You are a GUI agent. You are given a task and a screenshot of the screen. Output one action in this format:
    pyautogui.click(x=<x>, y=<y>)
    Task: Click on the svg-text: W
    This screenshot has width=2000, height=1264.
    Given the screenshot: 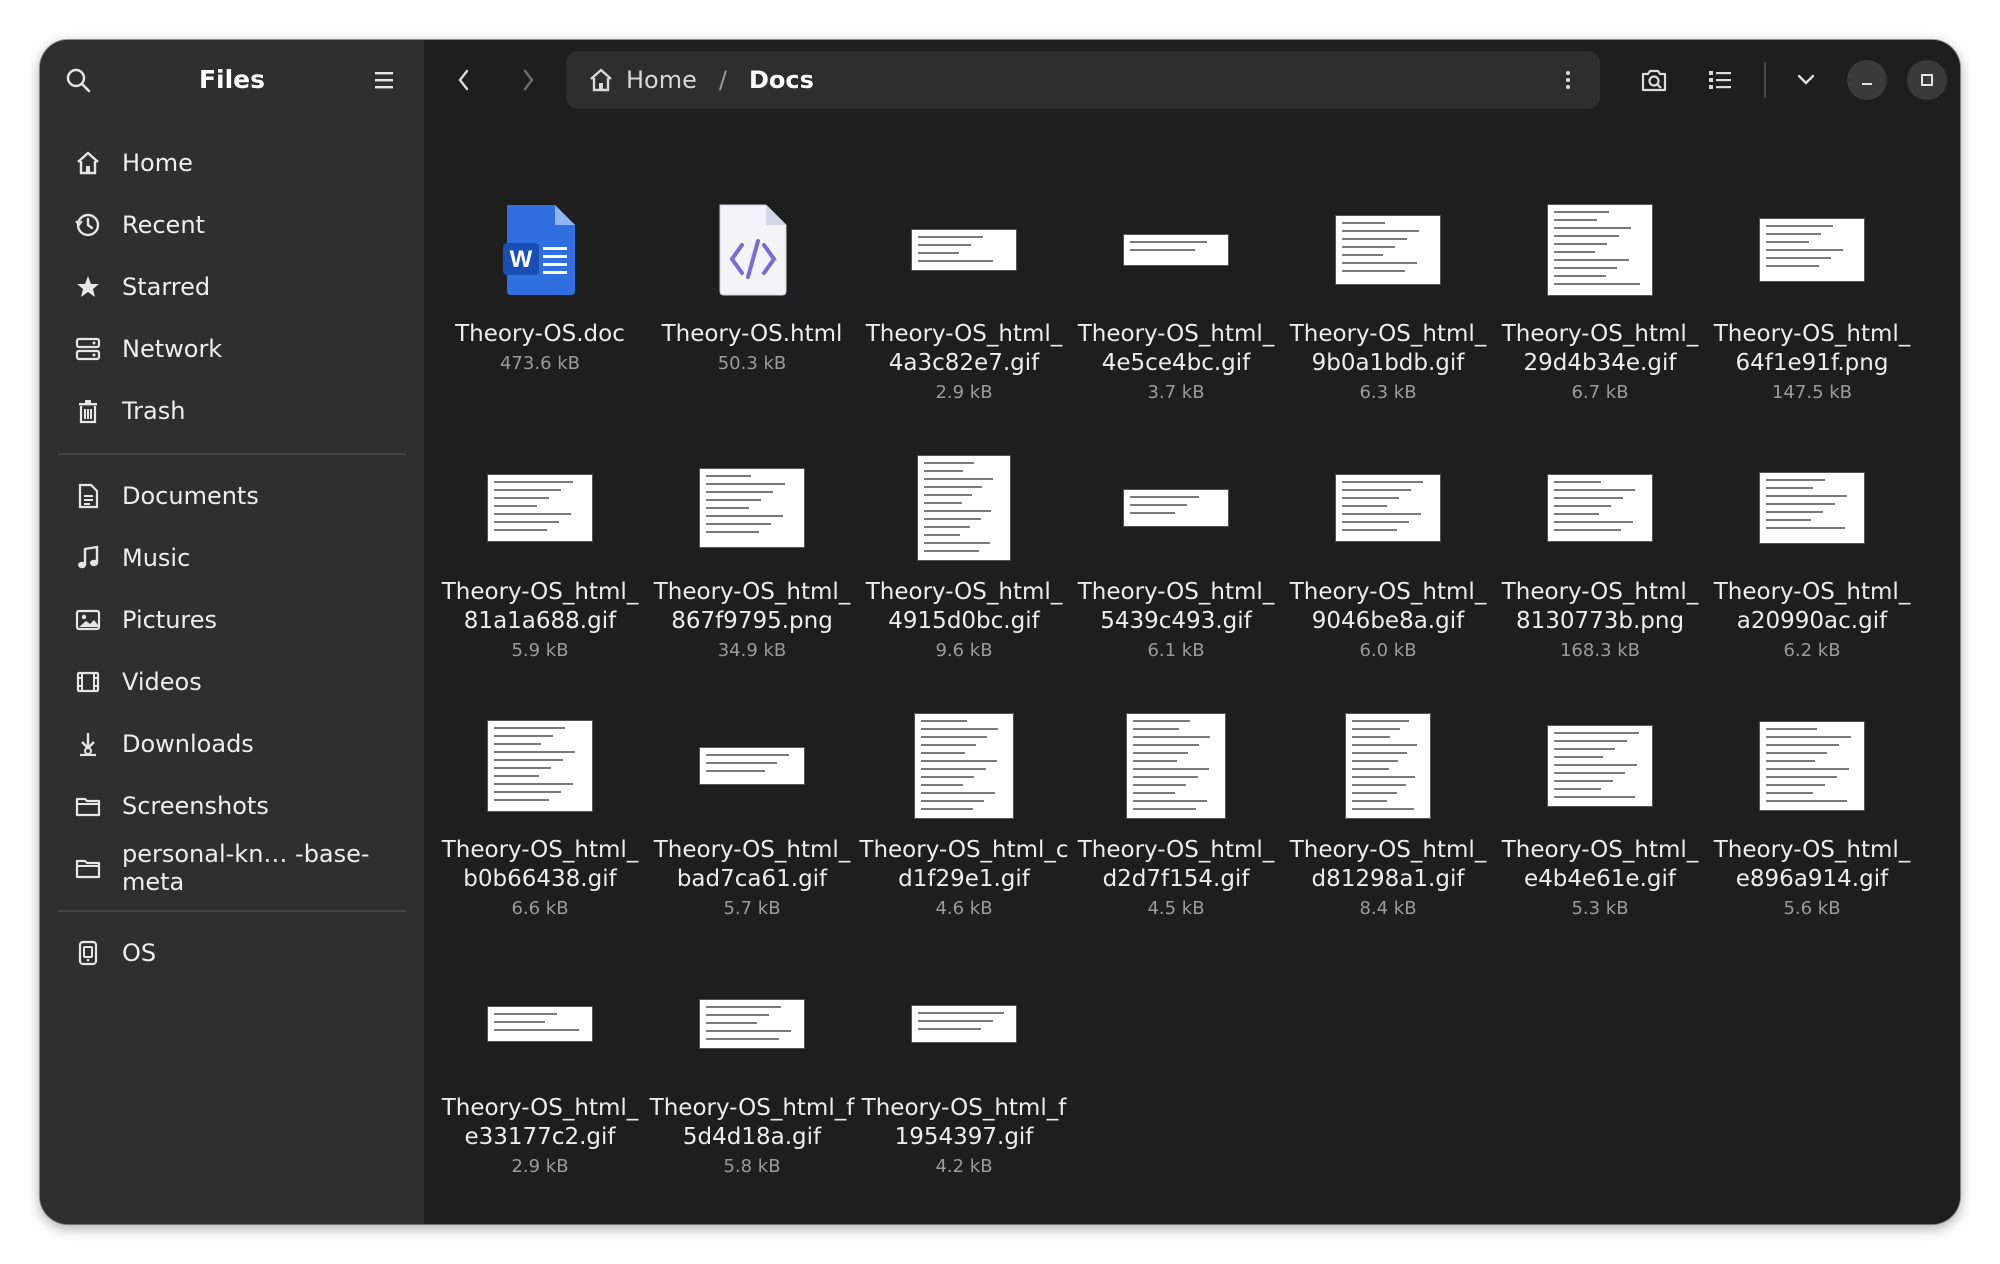 What is the action you would take?
    pyautogui.click(x=521, y=259)
    